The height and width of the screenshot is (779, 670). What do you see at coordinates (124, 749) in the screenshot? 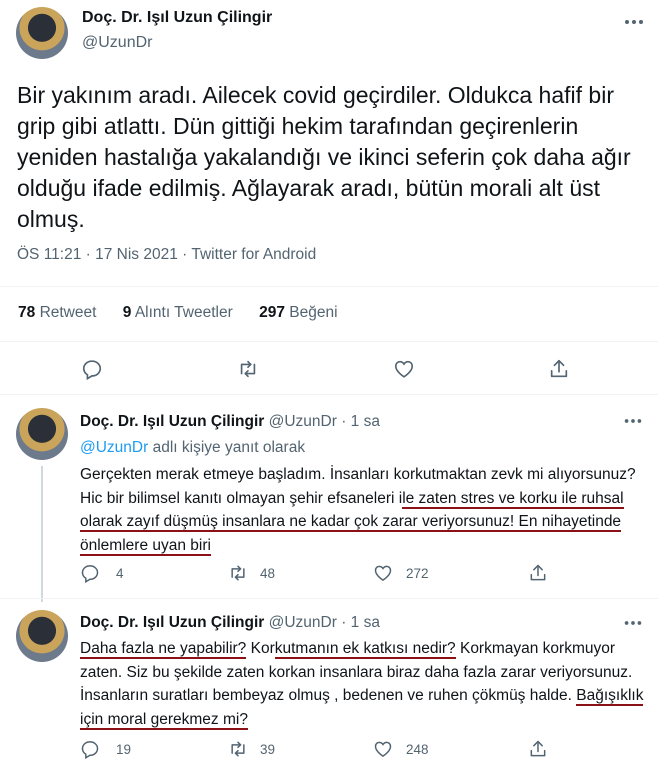
I see `reply-count: 19` at bounding box center [124, 749].